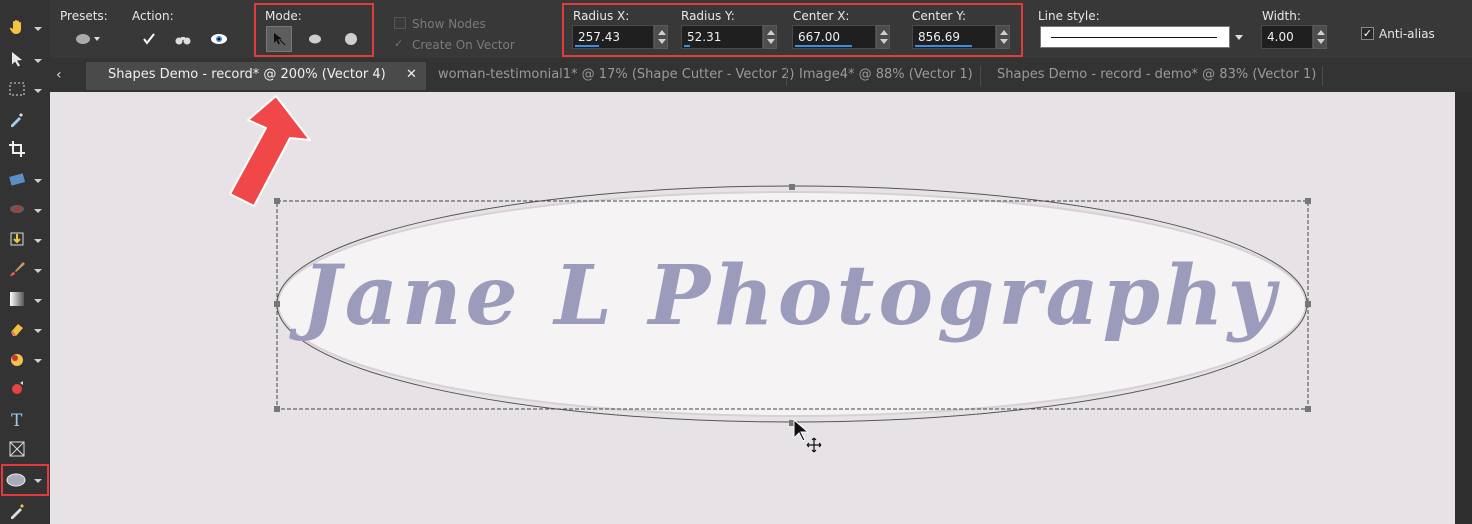  Describe the element at coordinates (411, 75) in the screenshot. I see `close-icon: ✕` at that location.